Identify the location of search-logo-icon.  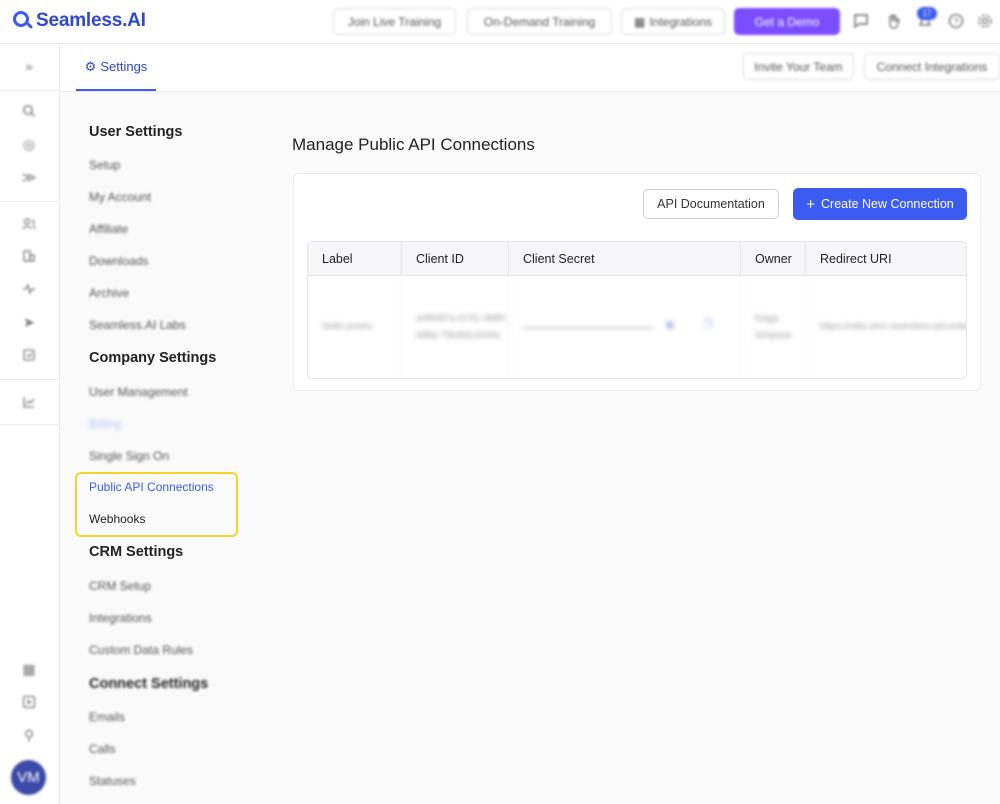
(23, 21).